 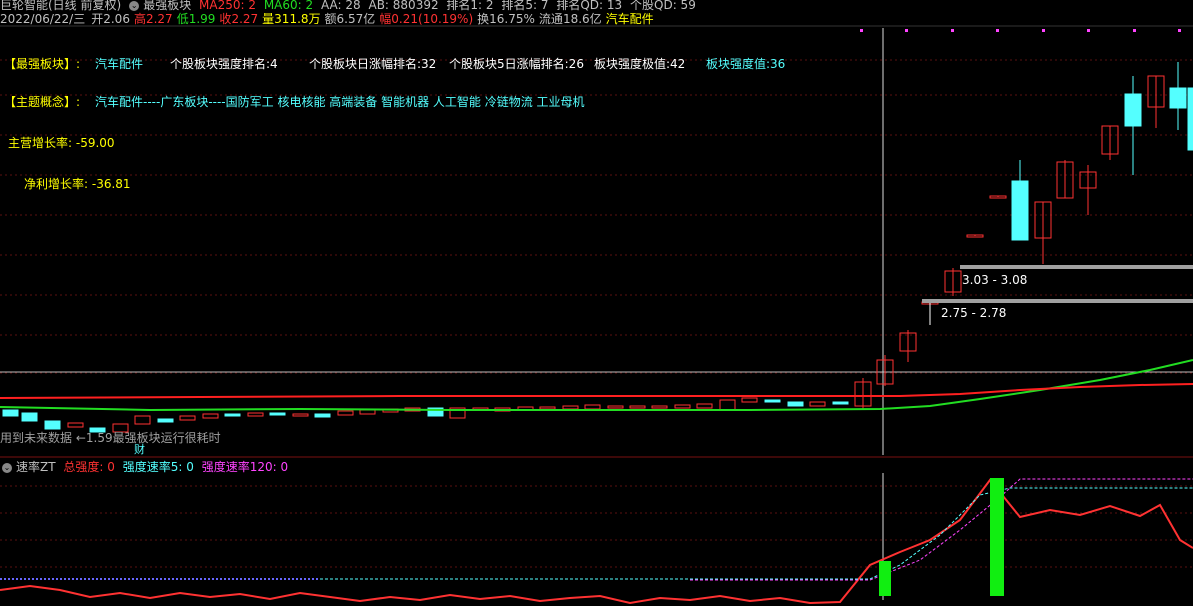 What do you see at coordinates (97, 19) in the screenshot?
I see `open-label: 开` at bounding box center [97, 19].